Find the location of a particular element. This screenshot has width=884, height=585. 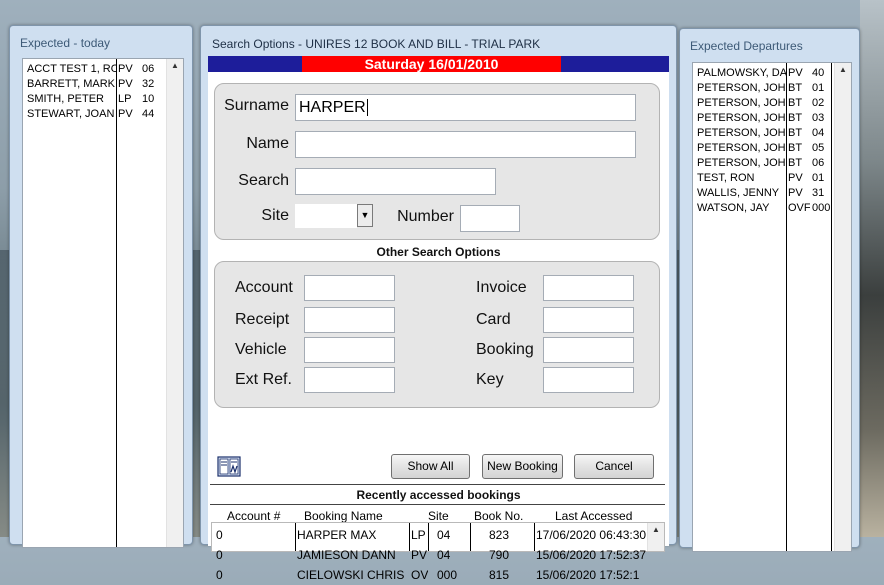

site-dropdown-arrow-icon: ▼ is located at coordinates (365, 215).